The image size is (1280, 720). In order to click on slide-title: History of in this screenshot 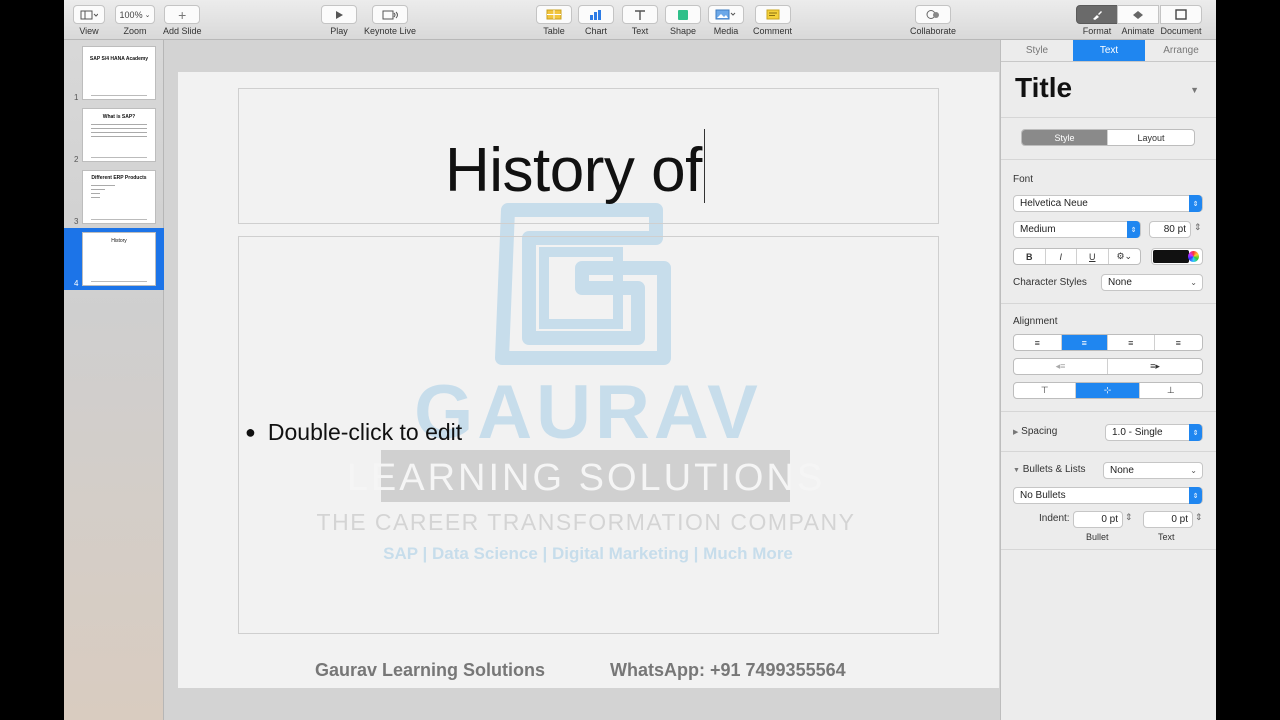, I will do `click(575, 167)`.